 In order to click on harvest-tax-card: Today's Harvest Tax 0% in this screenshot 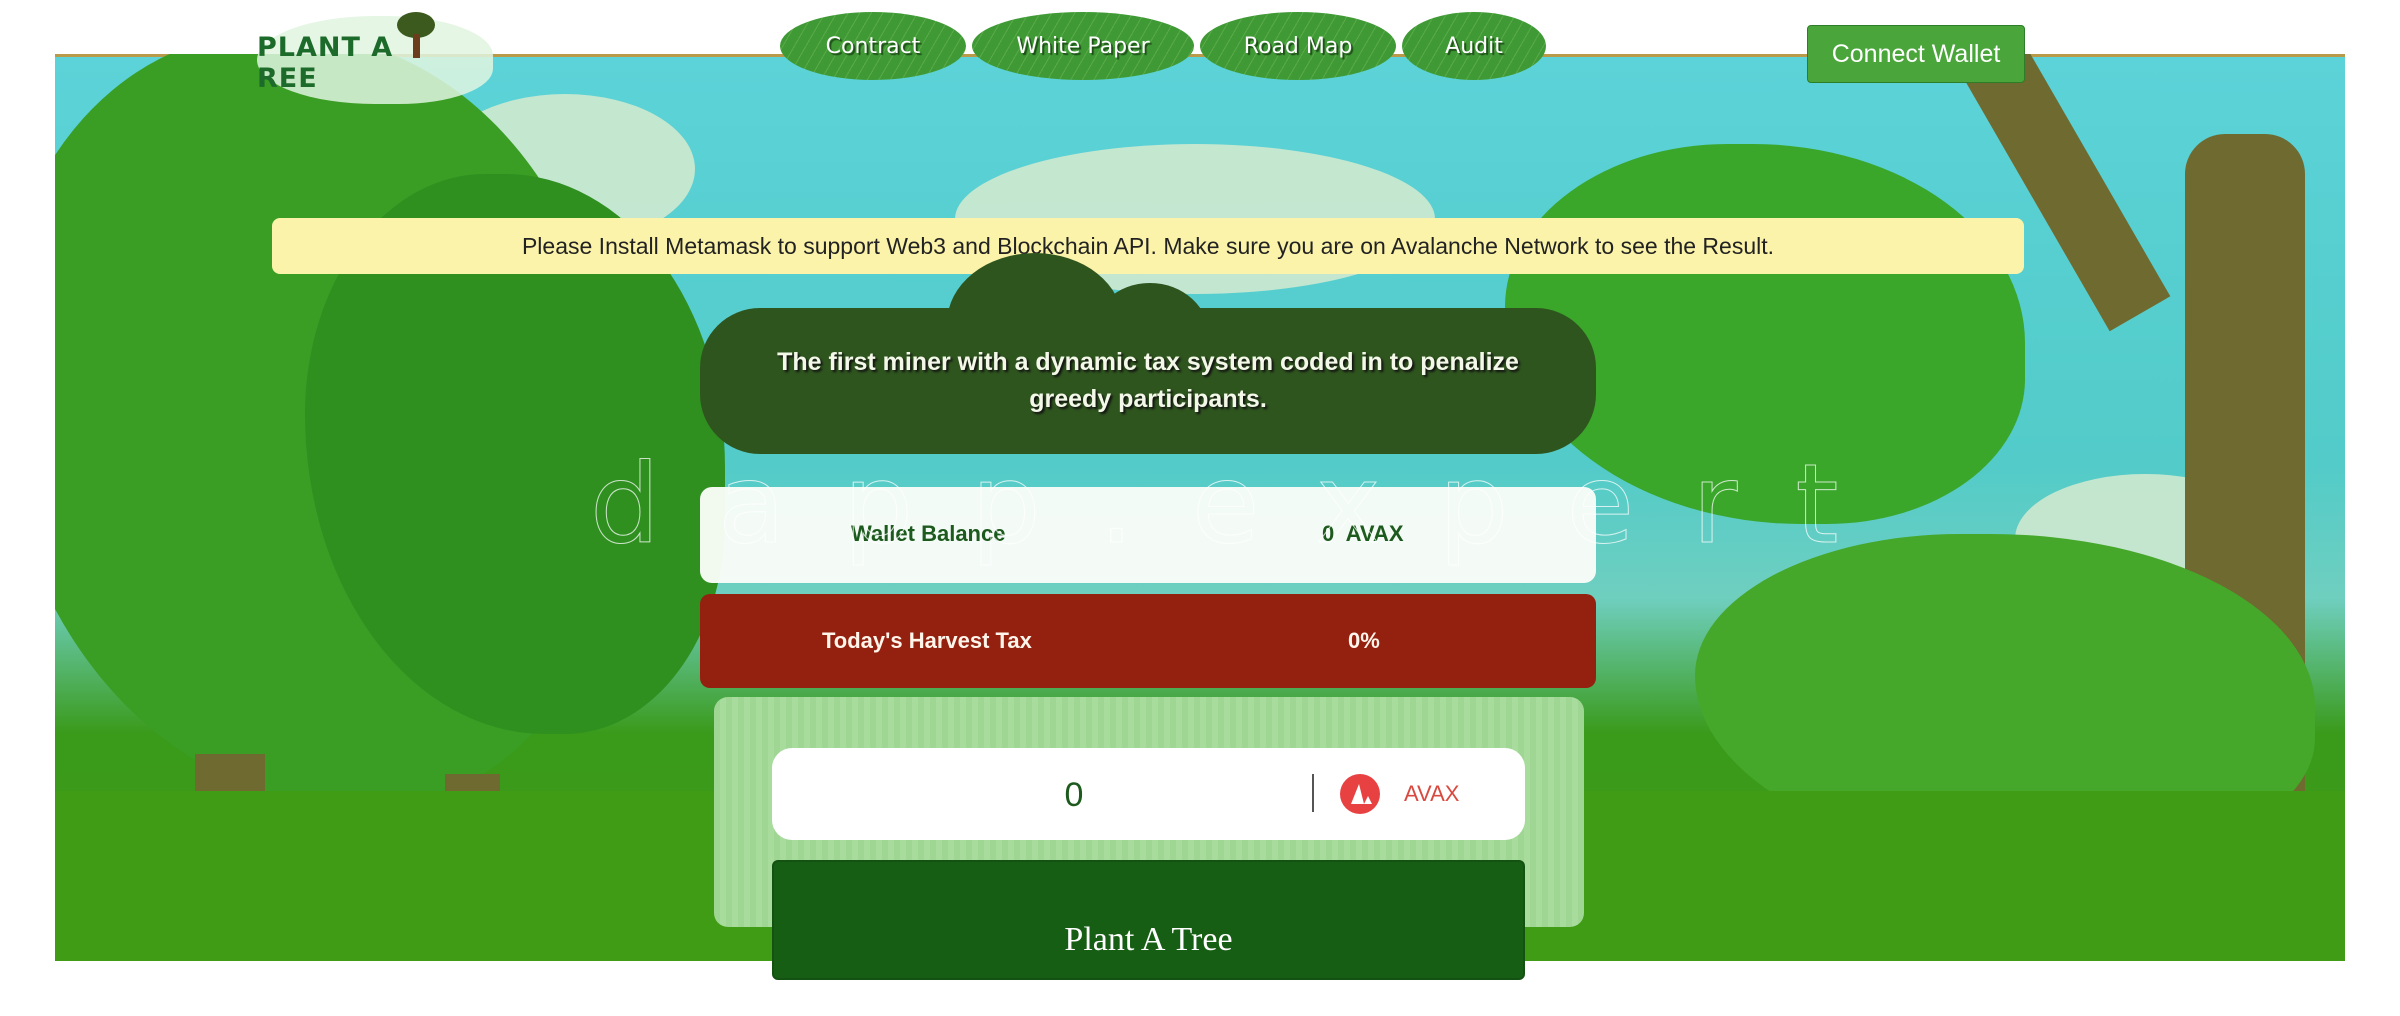, I will do `click(1148, 641)`.